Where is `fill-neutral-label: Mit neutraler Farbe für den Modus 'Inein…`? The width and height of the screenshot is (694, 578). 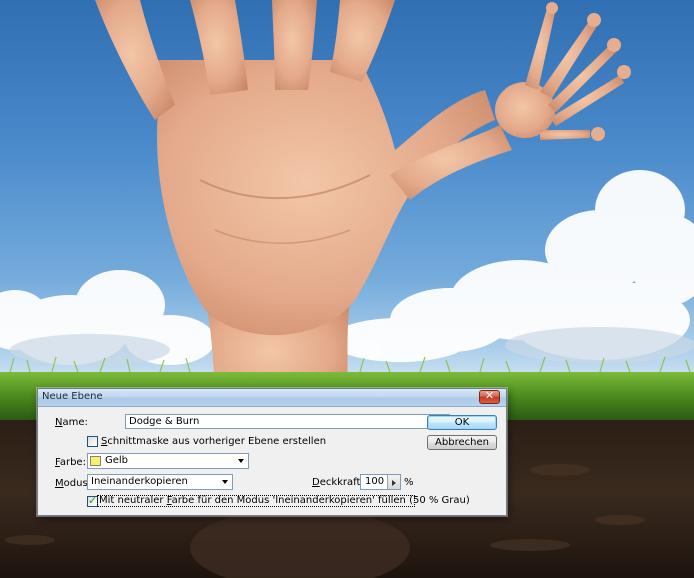 fill-neutral-label: Mit neutraler Farbe für den Modus 'Inein… is located at coordinates (284, 500).